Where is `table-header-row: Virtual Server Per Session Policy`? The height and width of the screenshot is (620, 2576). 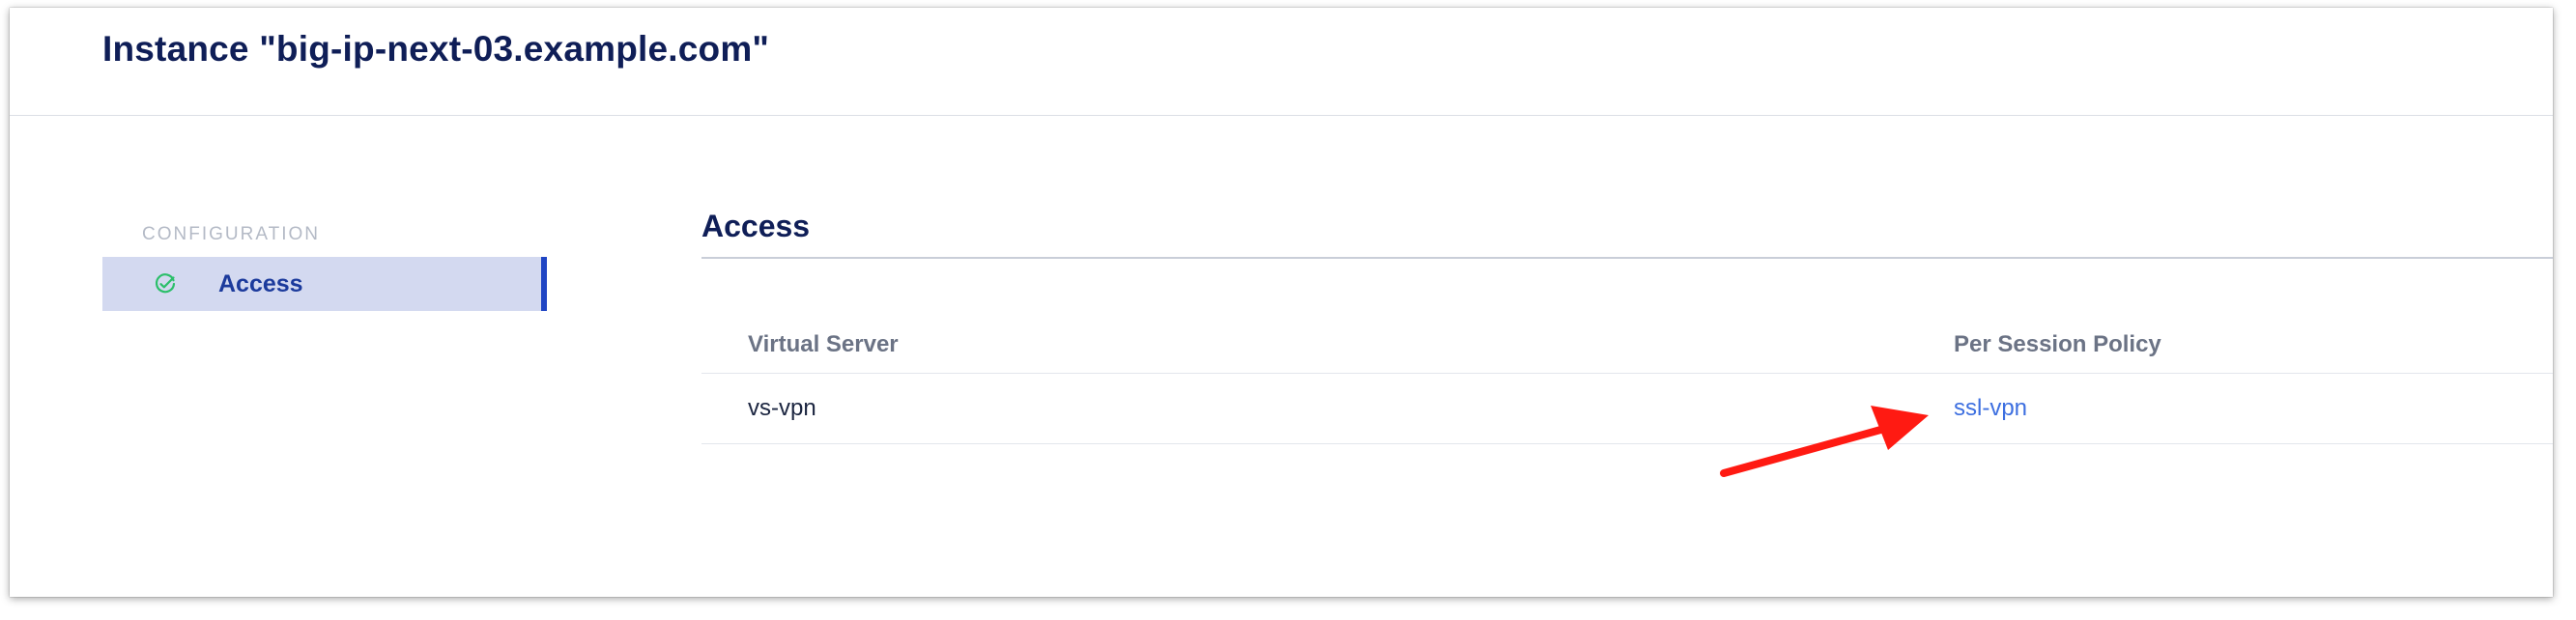 table-header-row: Virtual Server Per Session Policy is located at coordinates (1627, 345).